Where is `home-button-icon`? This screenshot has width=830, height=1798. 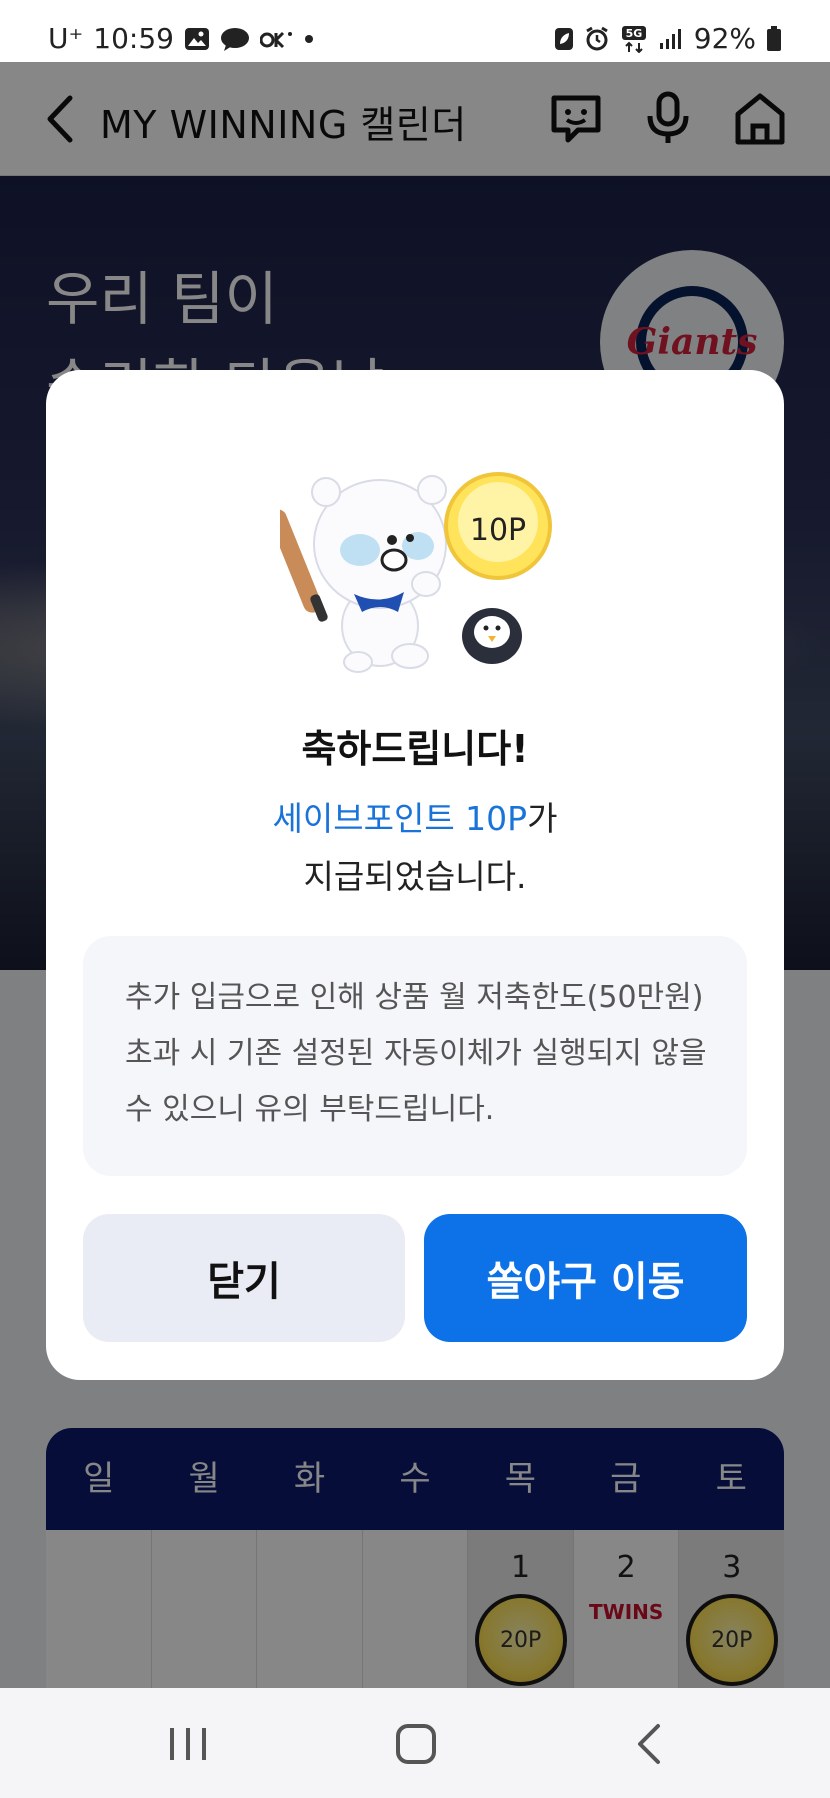 home-button-icon is located at coordinates (416, 1744).